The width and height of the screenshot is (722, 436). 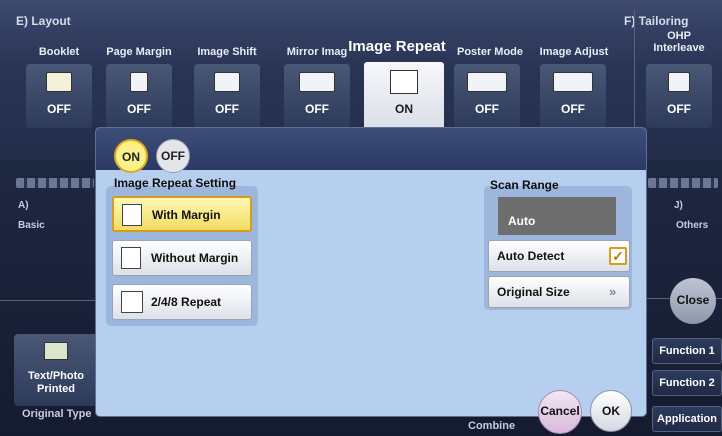 I want to click on cancel-button: Cancel, so click(x=560, y=412).